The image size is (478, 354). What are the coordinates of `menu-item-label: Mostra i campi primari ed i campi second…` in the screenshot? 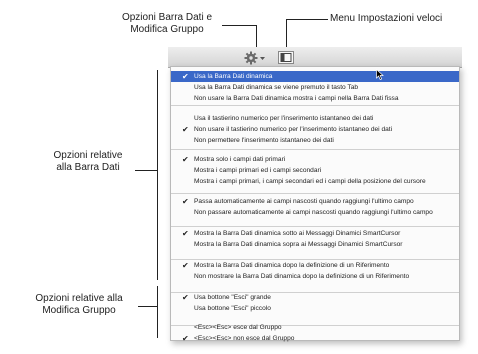 It's located at (258, 170).